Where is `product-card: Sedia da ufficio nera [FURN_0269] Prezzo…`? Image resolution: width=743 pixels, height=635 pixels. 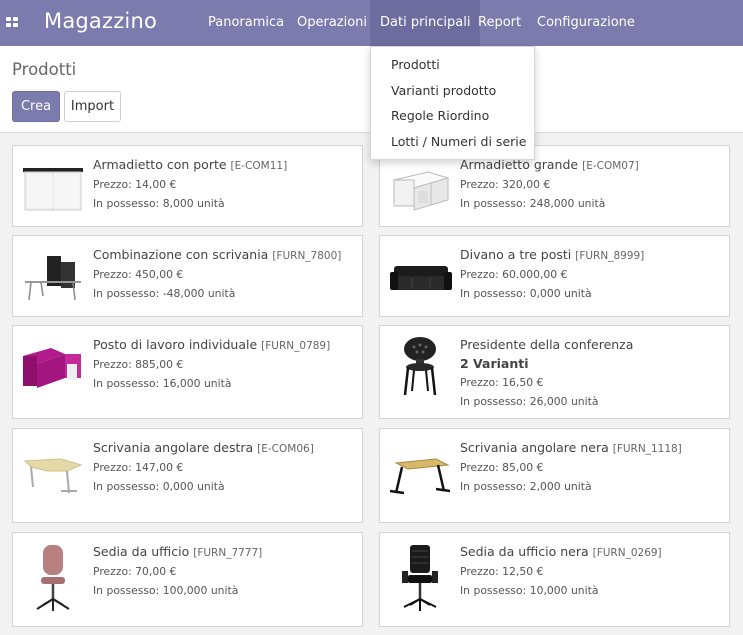
product-card: Sedia da ufficio nera [FURN_0269] Prezzo… is located at coordinates (554, 579).